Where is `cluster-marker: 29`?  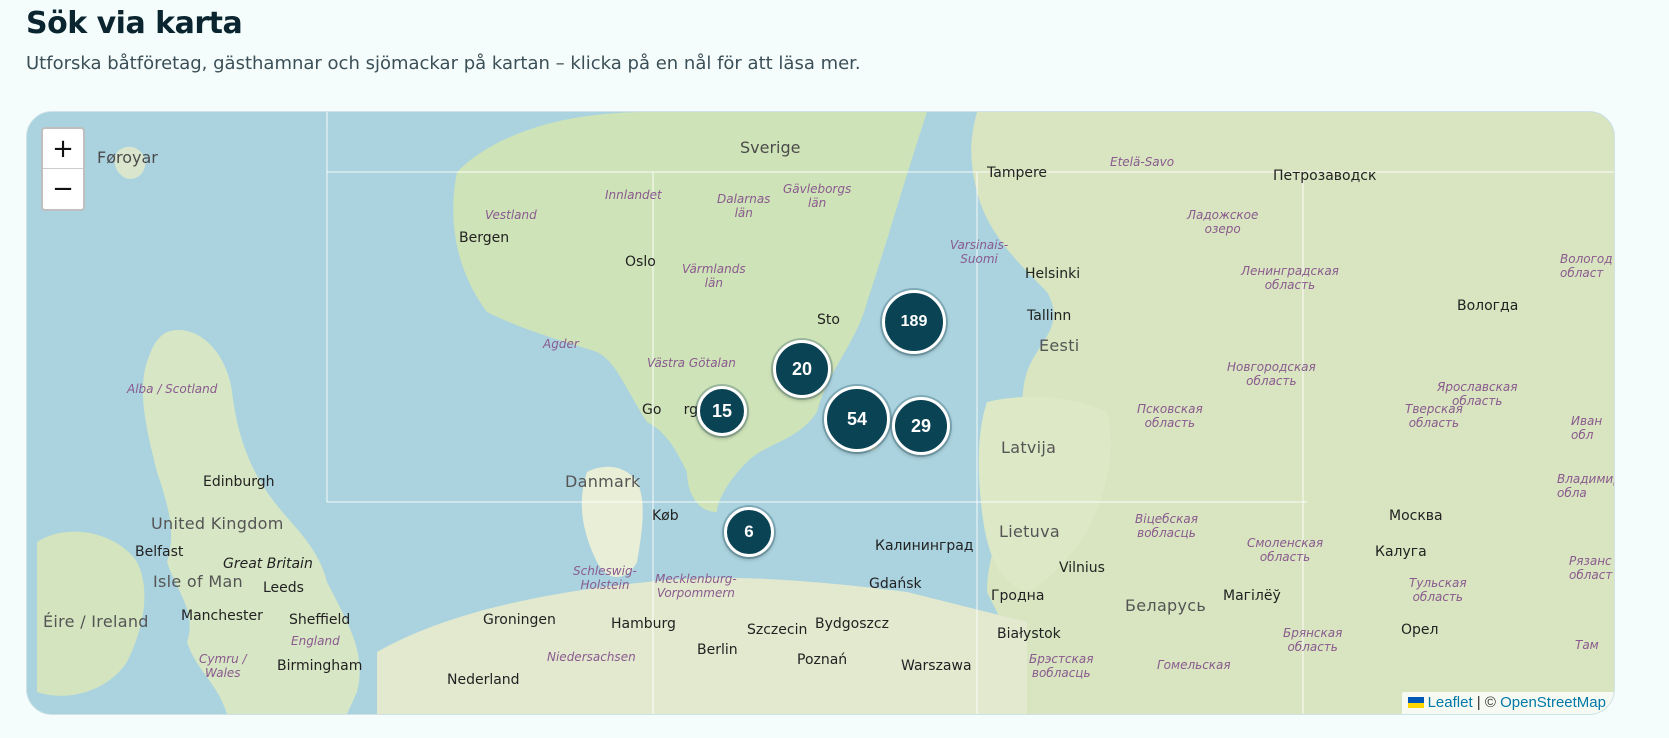
cluster-marker: 29 is located at coordinates (921, 426).